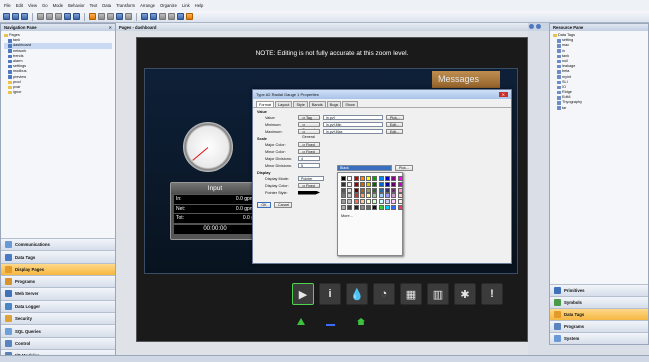 The height and width of the screenshot is (362, 649). Describe the element at coordinates (58, 343) in the screenshot. I see `nav-button: Control` at that location.